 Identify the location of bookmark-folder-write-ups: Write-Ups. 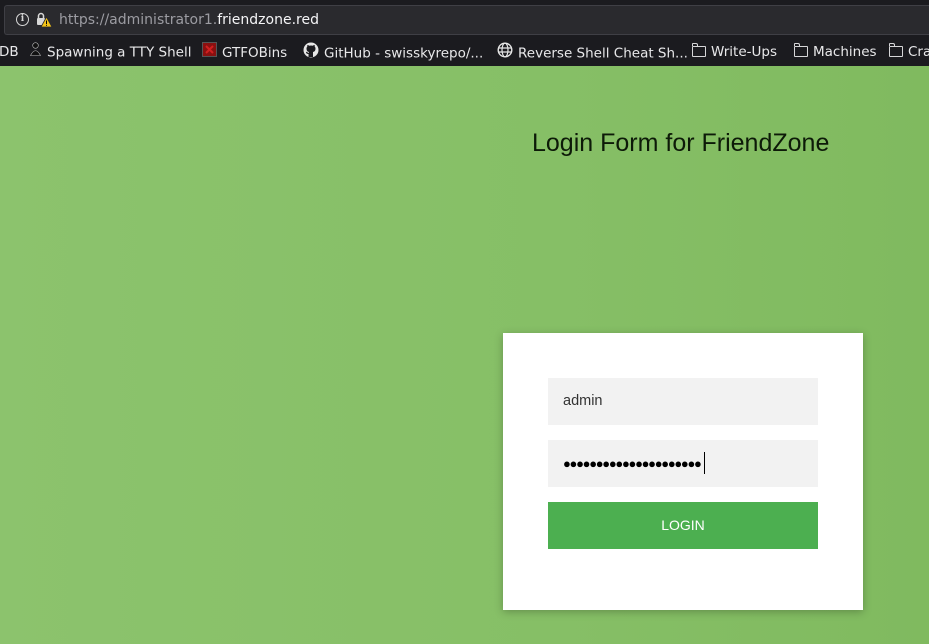
(734, 51).